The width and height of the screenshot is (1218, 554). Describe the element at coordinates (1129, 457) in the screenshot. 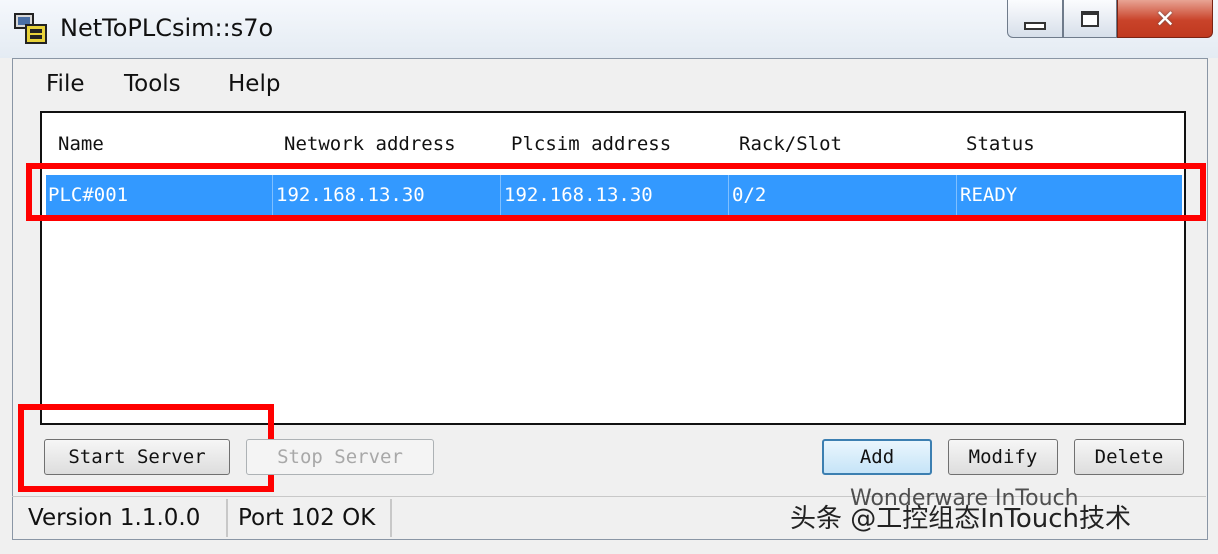

I see `delete-button: Delete` at that location.